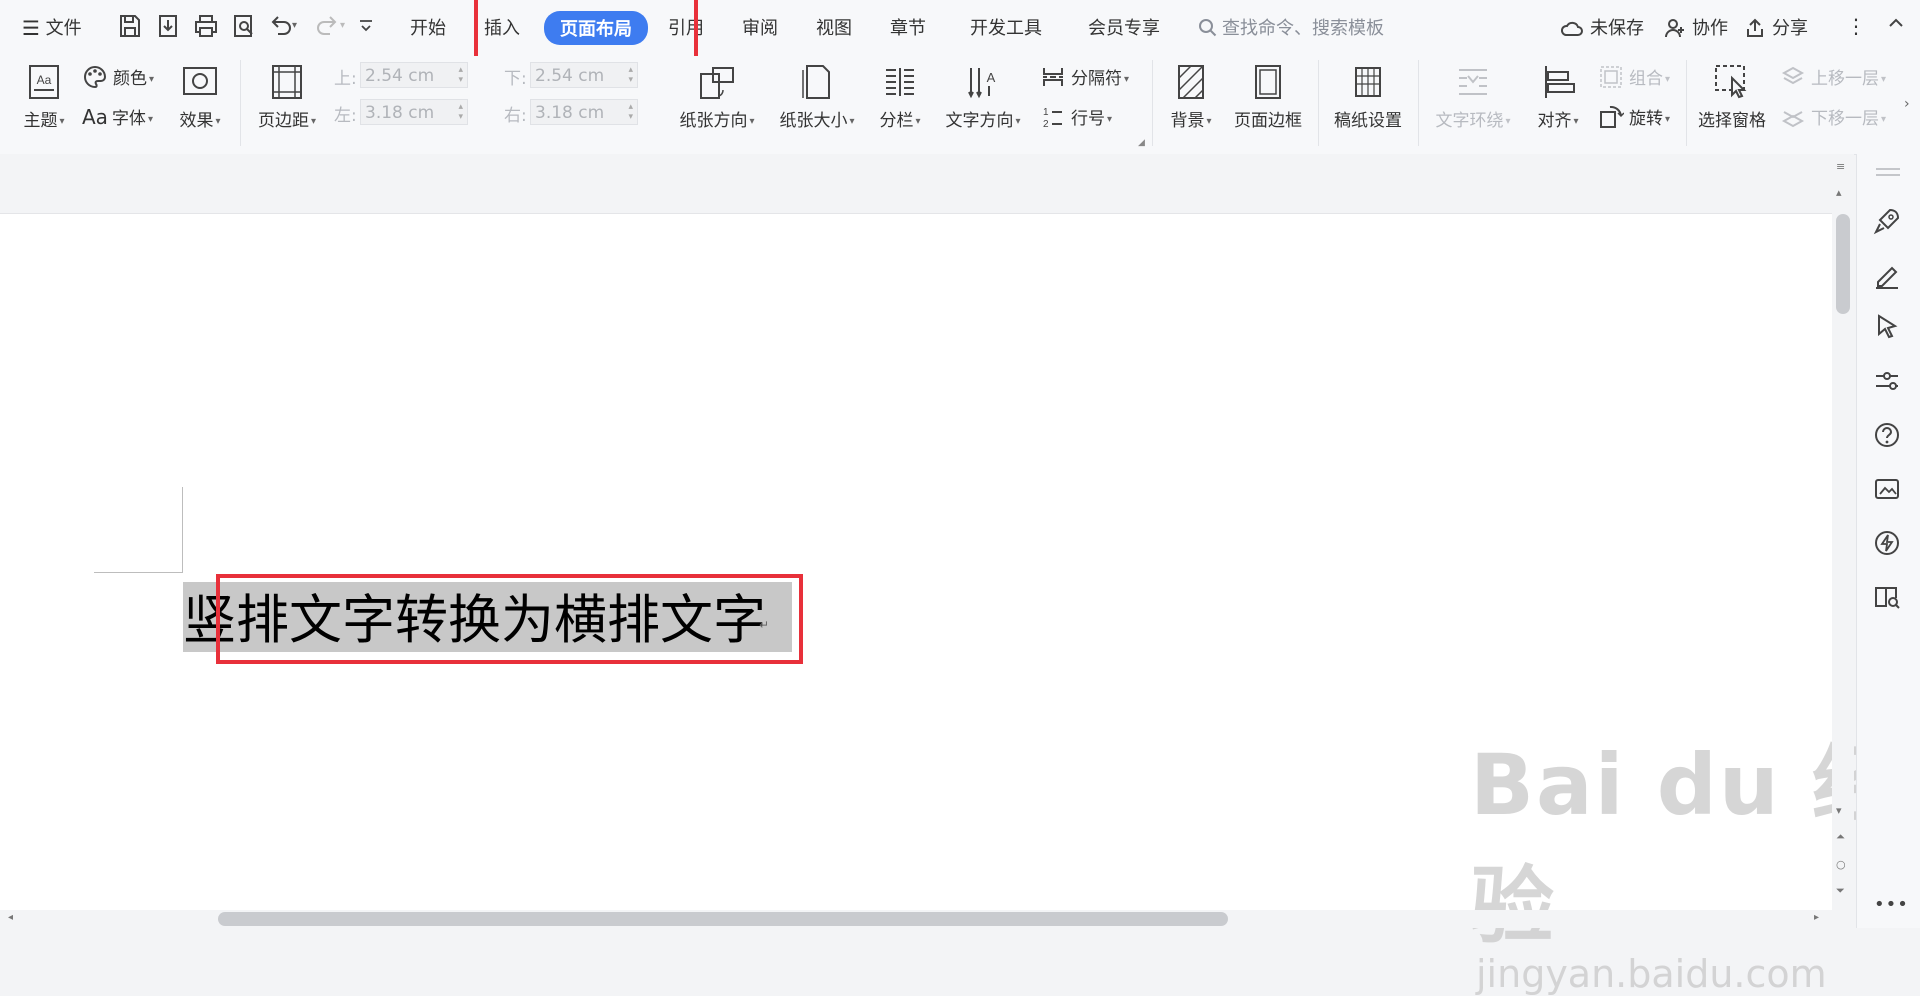 This screenshot has height=996, width=1920. What do you see at coordinates (1006, 27) in the screenshot?
I see `tab-developer: 开发工具` at bounding box center [1006, 27].